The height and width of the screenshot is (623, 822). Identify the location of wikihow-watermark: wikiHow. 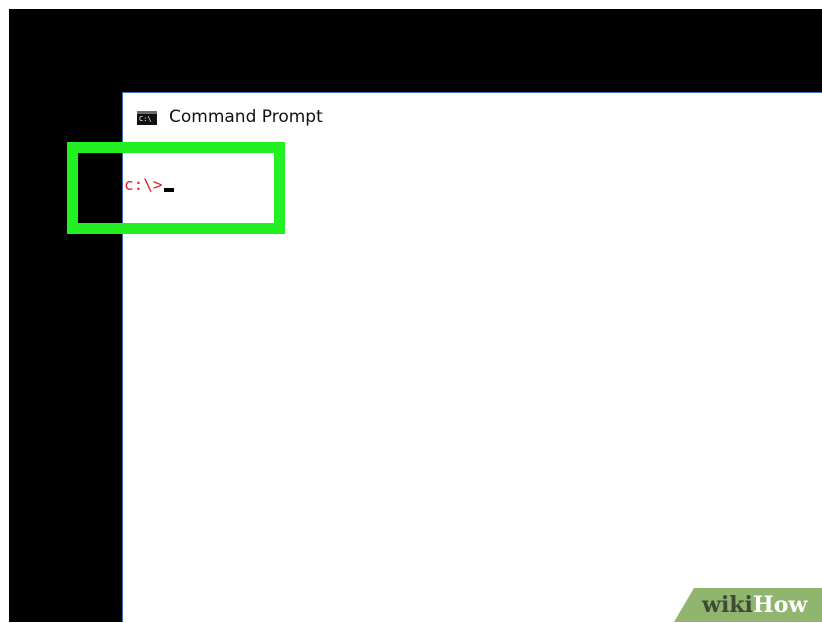
(748, 605).